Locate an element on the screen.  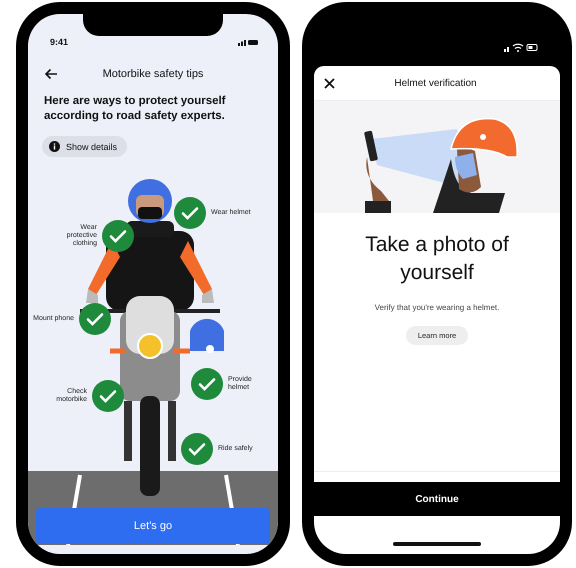
signal-battery-icon is located at coordinates (248, 42).